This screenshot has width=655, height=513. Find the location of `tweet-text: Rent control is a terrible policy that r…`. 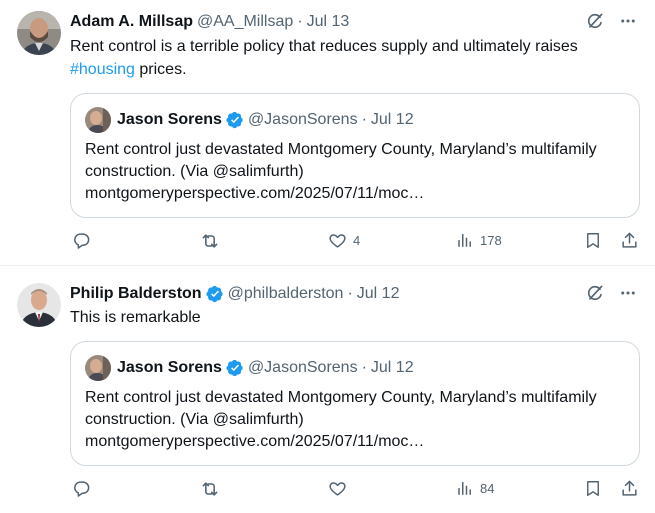

tweet-text: Rent control is a terrible policy that r… is located at coordinates (352, 58).